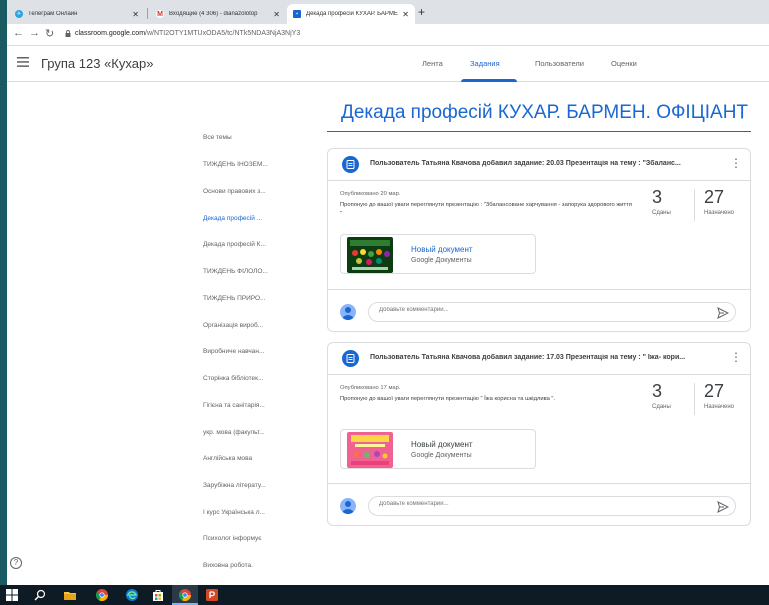 Image resolution: width=769 pixels, height=605 pixels. What do you see at coordinates (53, 14) in the screenshot?
I see `tab-title: Телеграм Онлайн` at bounding box center [53, 14].